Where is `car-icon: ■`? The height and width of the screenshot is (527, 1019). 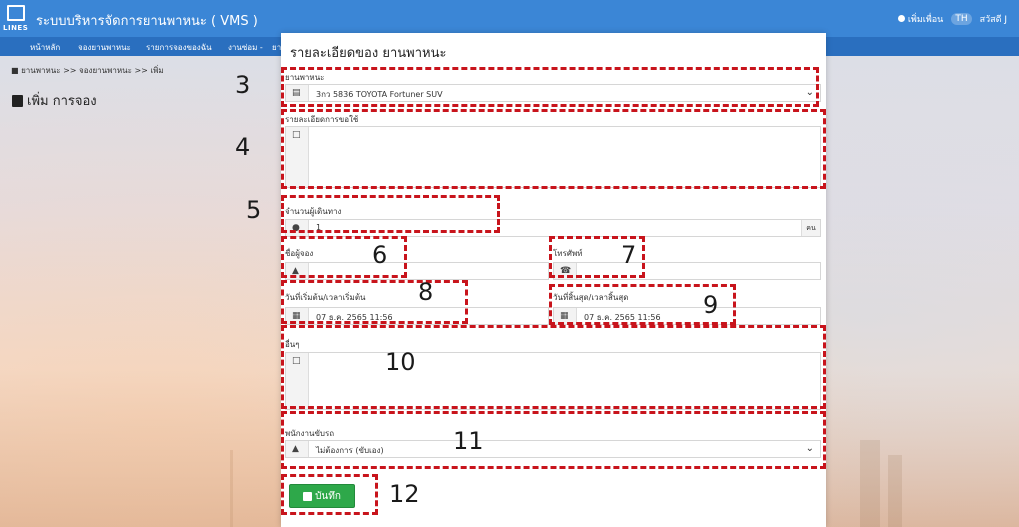
car-icon: ■ is located at coordinates (16, 70).